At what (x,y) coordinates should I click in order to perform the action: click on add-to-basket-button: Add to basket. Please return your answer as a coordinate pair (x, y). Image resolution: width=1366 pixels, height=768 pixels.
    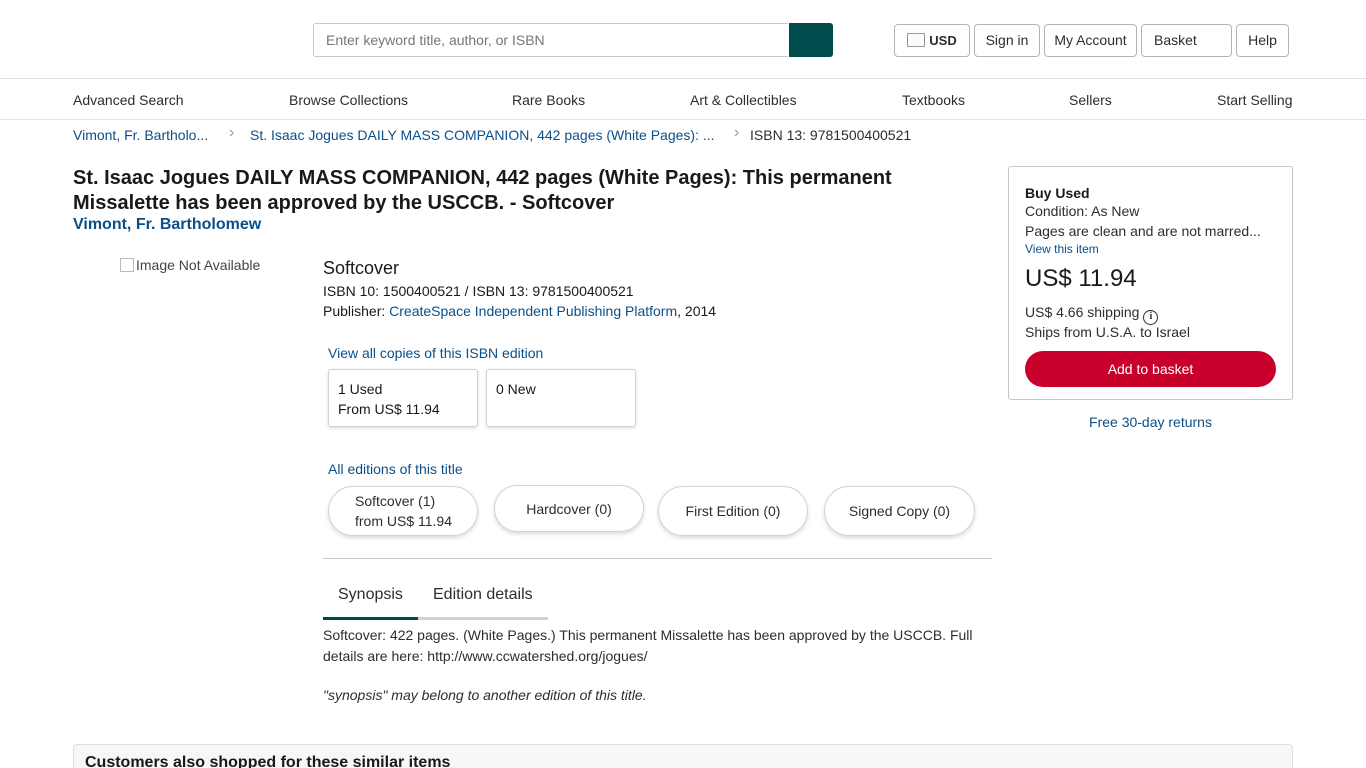
    Looking at the image, I should click on (1150, 369).